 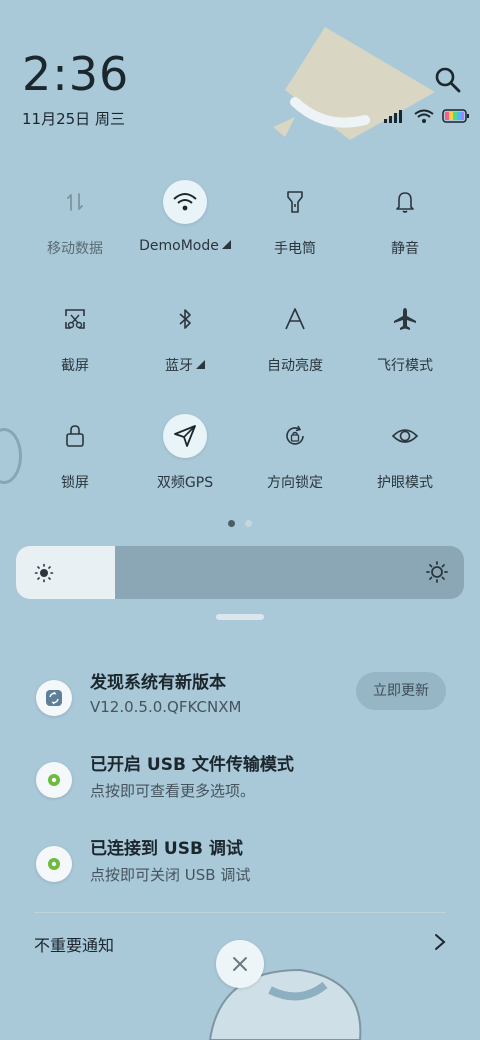 I want to click on brightness-slider, so click(x=240, y=572).